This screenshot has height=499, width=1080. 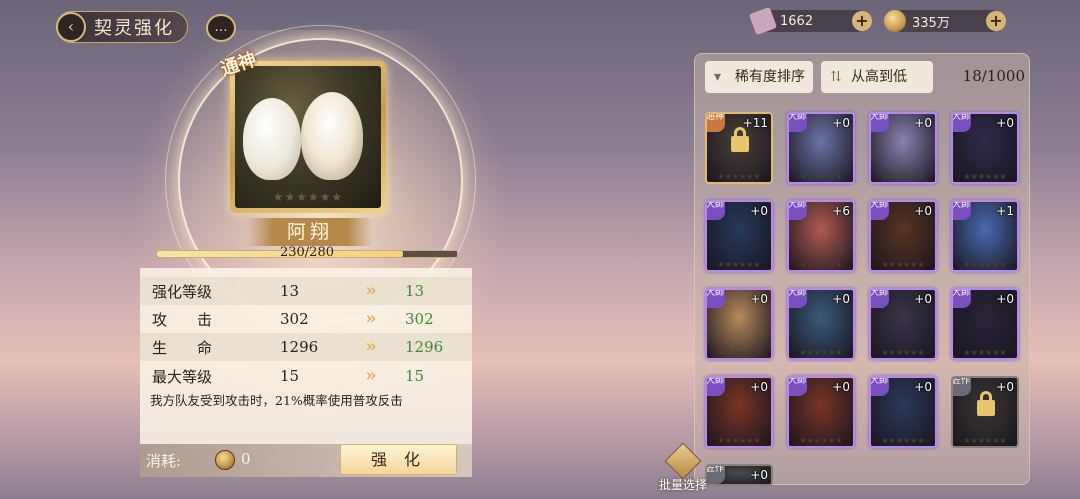 I want to click on skill-description: 我方队友受到攻击时，21%概率使用普攻反击, so click(x=276, y=400).